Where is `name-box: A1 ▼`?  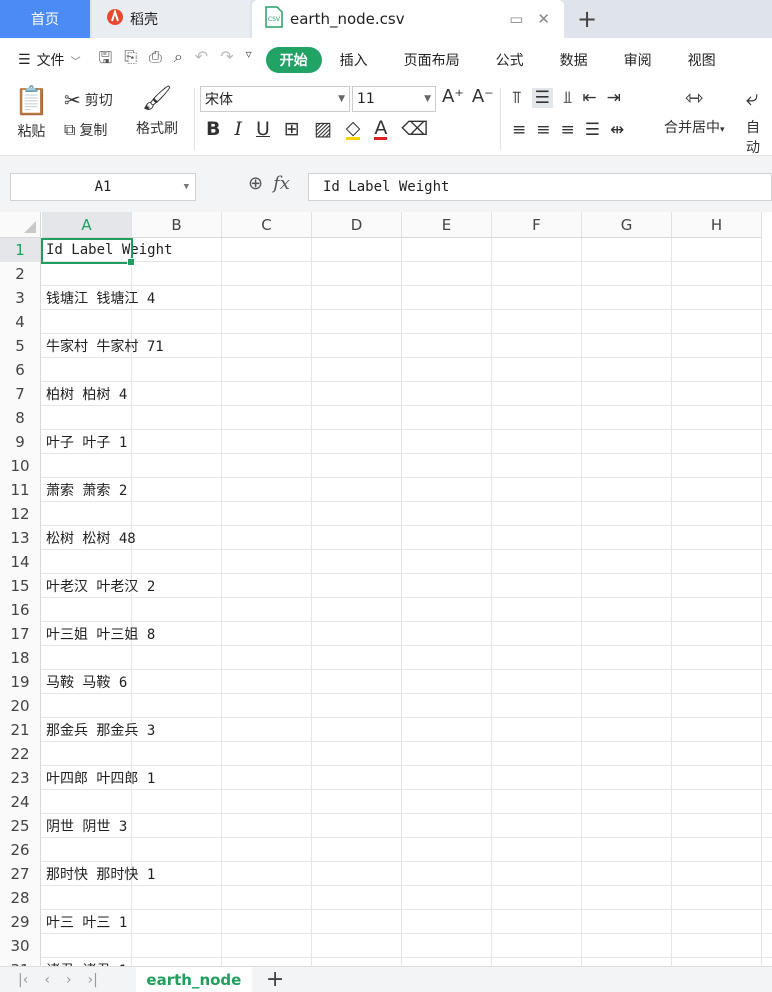 name-box: A1 ▼ is located at coordinates (103, 187).